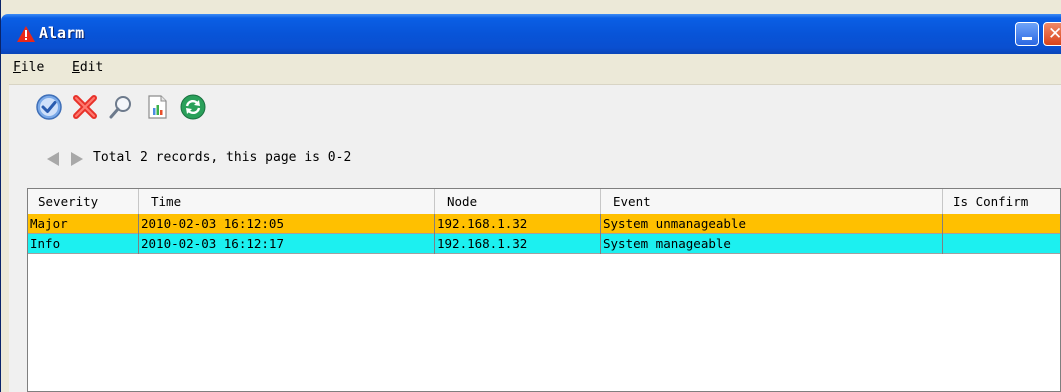  Describe the element at coordinates (518, 201) in the screenshot. I see `column-header-node: Node` at that location.